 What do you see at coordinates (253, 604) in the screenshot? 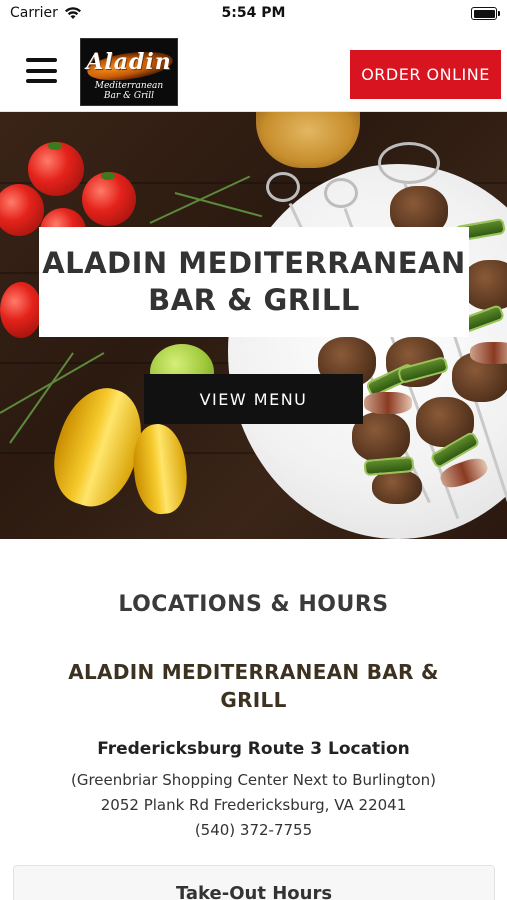
I see `locations-heading: LOCATIONS & HOURS` at bounding box center [253, 604].